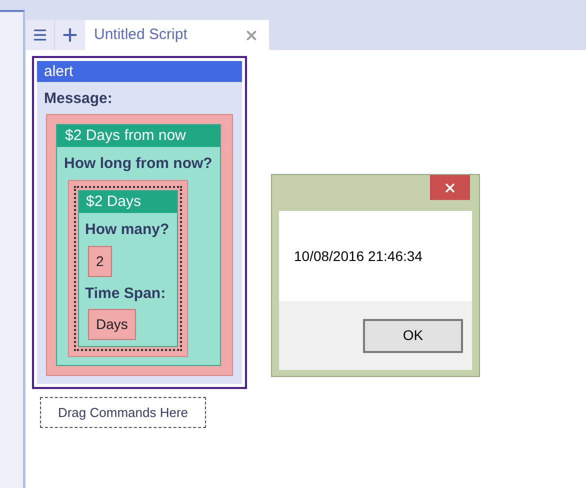 The image size is (586, 488). What do you see at coordinates (413, 335) in the screenshot?
I see `ok-button: OK` at bounding box center [413, 335].